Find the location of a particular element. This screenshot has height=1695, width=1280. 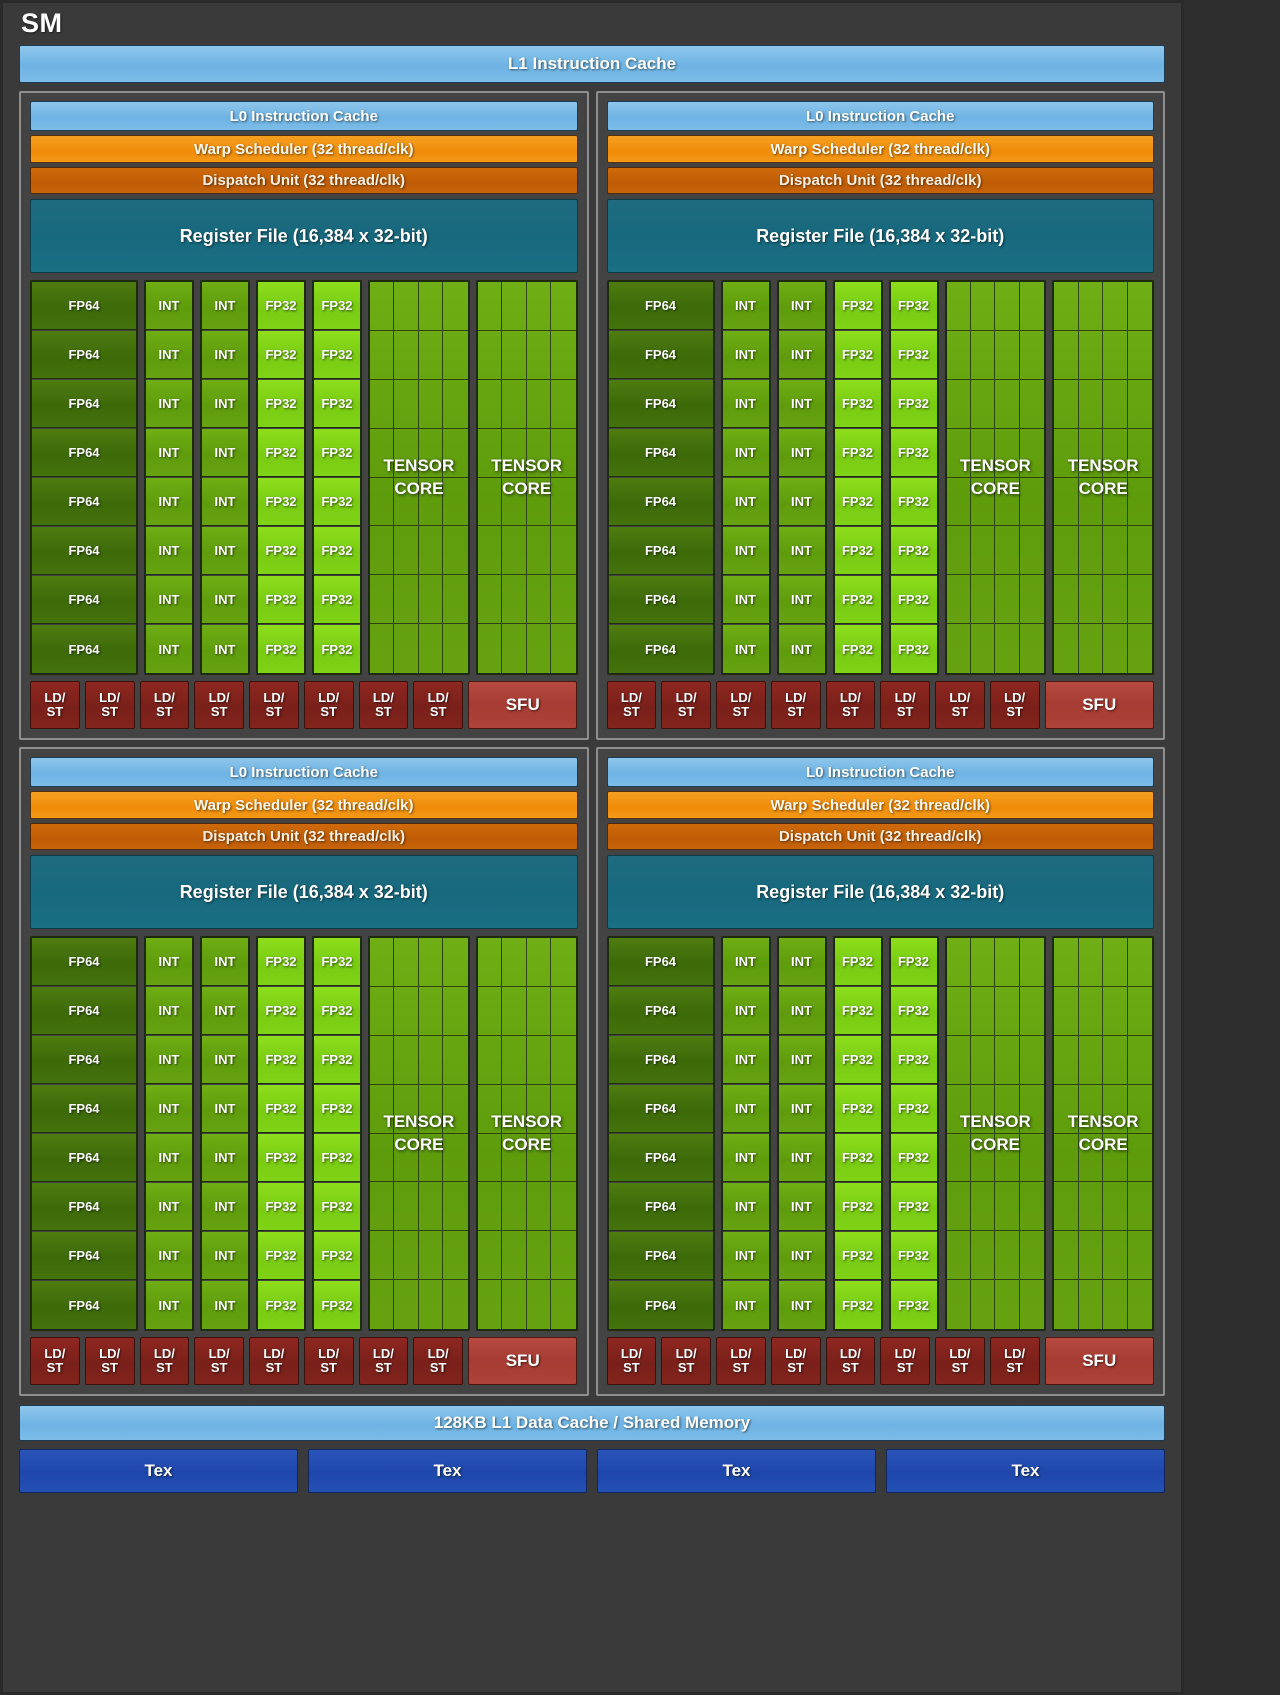

tensor-core-2: TENSOR CORE is located at coordinates (1103, 1133).